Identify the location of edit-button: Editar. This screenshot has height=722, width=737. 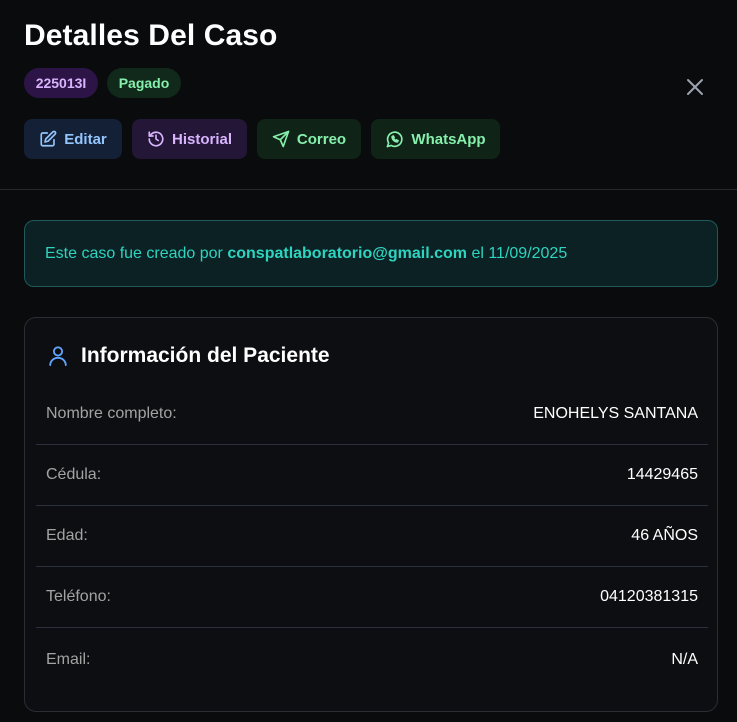
(73, 139).